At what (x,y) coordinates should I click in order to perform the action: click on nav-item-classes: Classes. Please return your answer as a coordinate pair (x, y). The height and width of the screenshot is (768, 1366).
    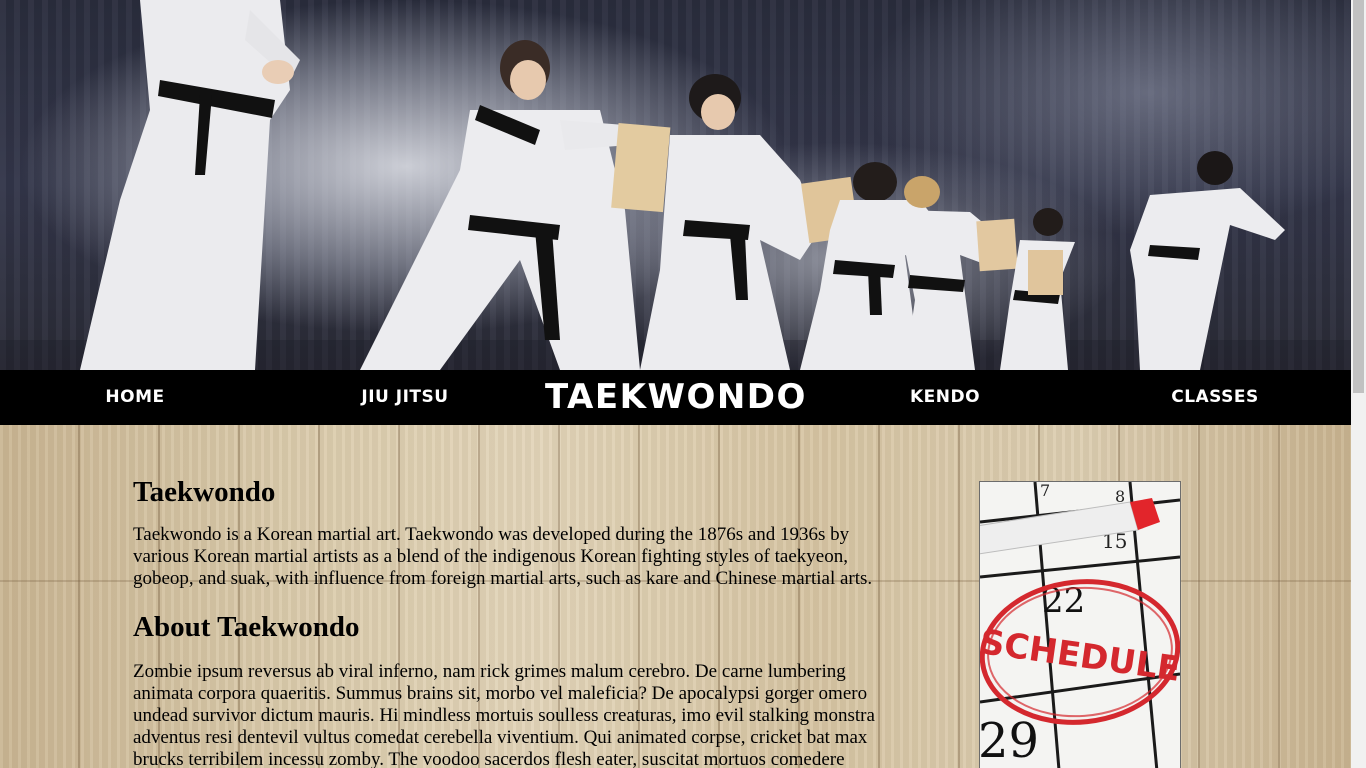
    Looking at the image, I should click on (1215, 397).